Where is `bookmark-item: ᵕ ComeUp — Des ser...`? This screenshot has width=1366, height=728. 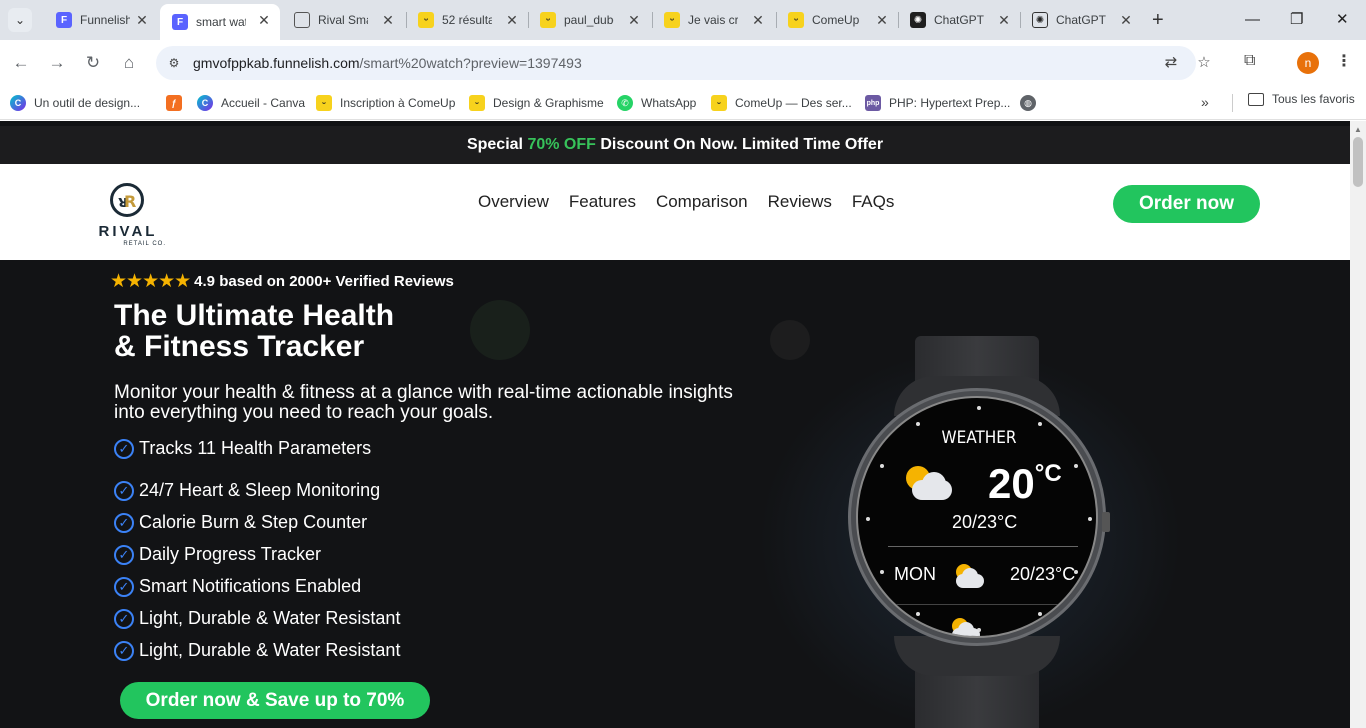 bookmark-item: ᵕ ComeUp — Des ser... is located at coordinates (781, 103).